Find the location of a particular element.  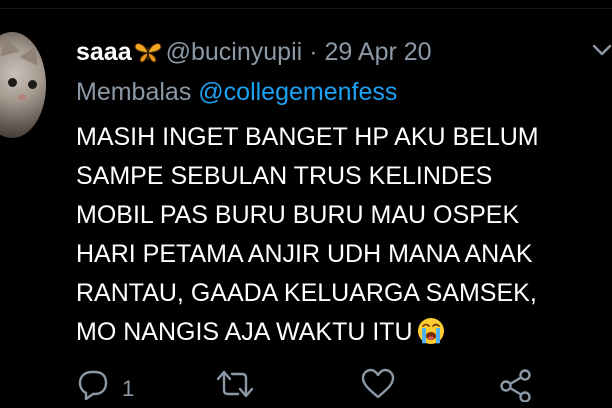

chevron-down-icon is located at coordinates (602, 50).